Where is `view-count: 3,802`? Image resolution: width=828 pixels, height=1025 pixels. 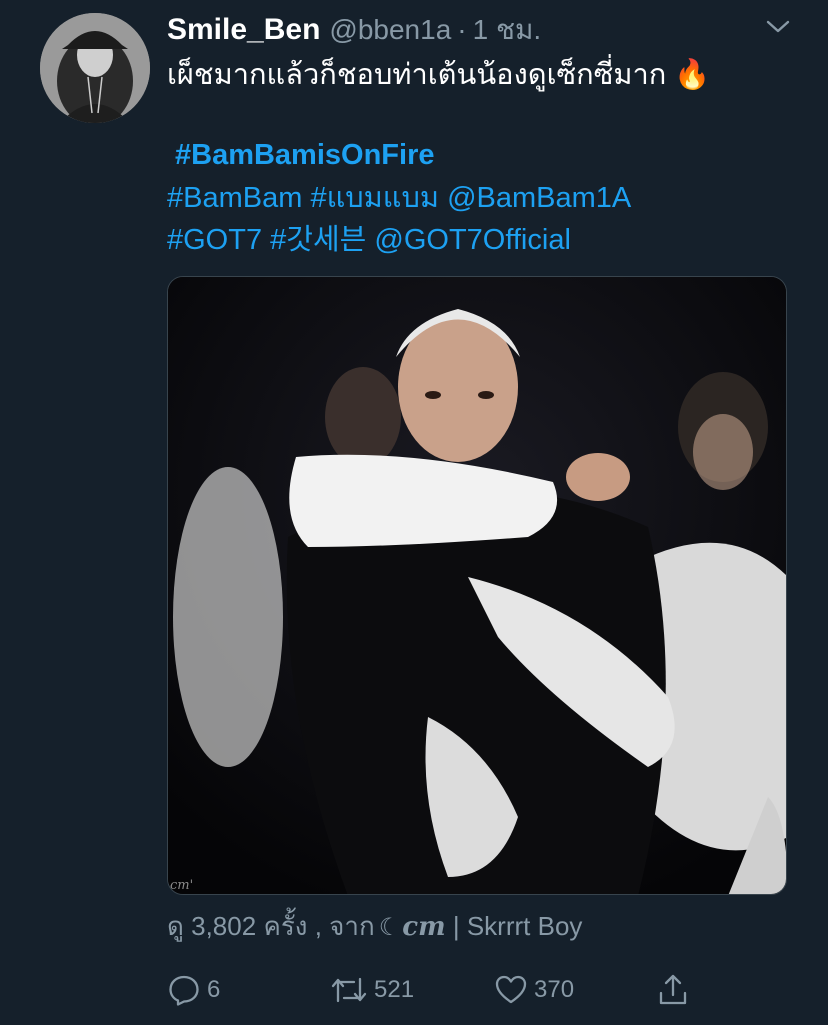
view-count: 3,802 is located at coordinates (224, 926).